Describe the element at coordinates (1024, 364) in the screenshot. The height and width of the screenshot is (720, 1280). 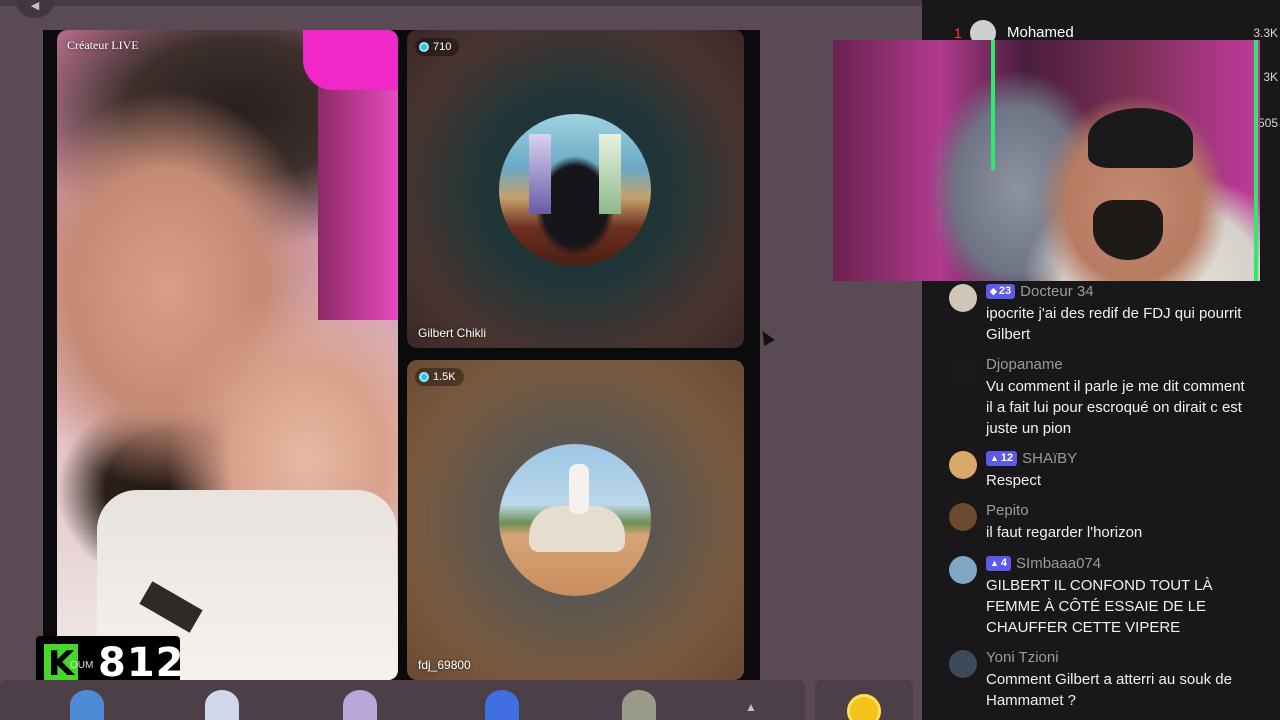
I see `chat-username: Djopaname` at that location.